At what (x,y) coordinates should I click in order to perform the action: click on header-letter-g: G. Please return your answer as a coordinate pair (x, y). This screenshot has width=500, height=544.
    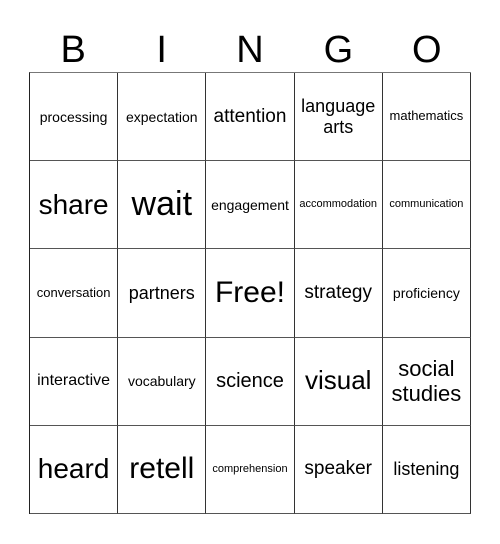
    Looking at the image, I should click on (338, 50).